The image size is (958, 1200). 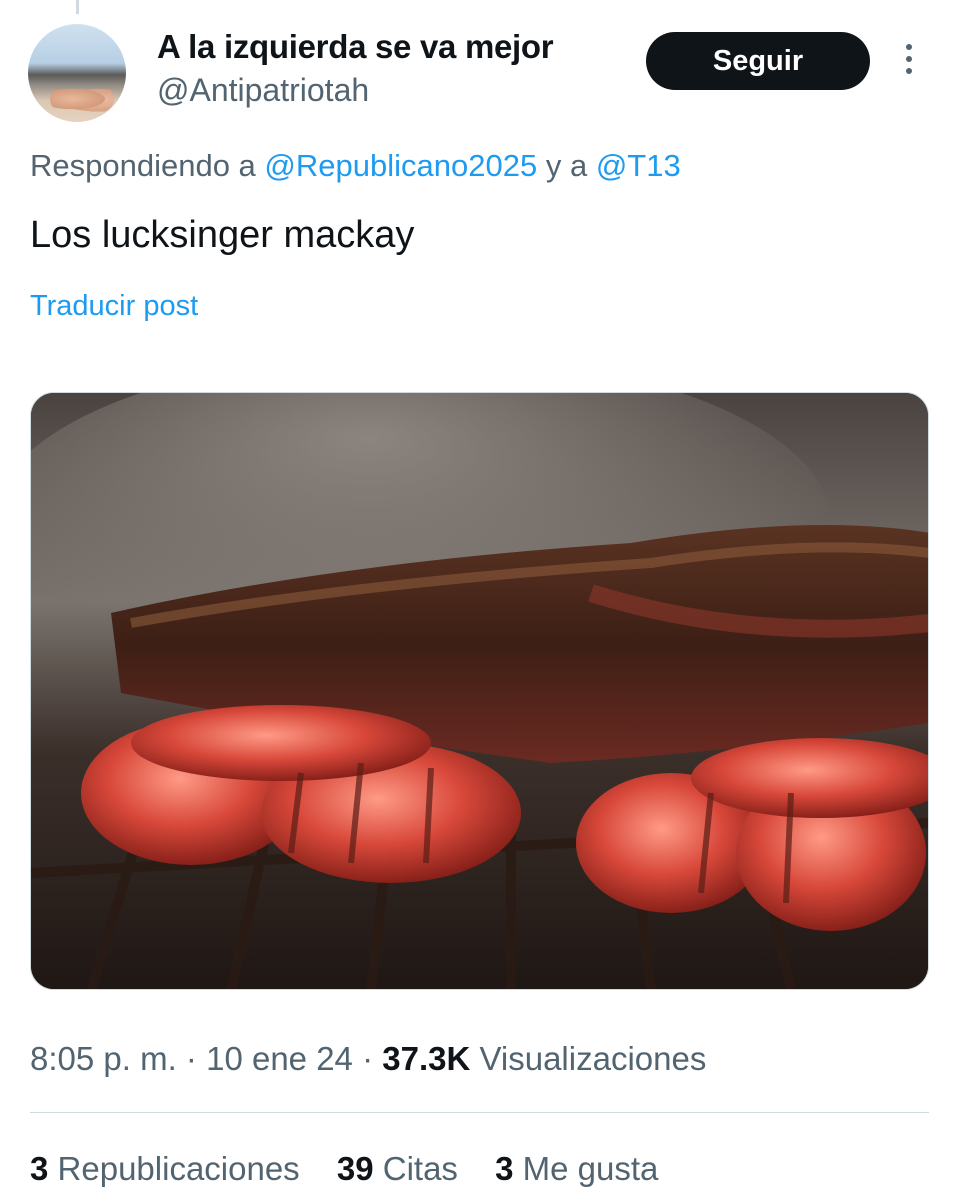 What do you see at coordinates (355, 1168) in the screenshot?
I see `quotes-count: 39` at bounding box center [355, 1168].